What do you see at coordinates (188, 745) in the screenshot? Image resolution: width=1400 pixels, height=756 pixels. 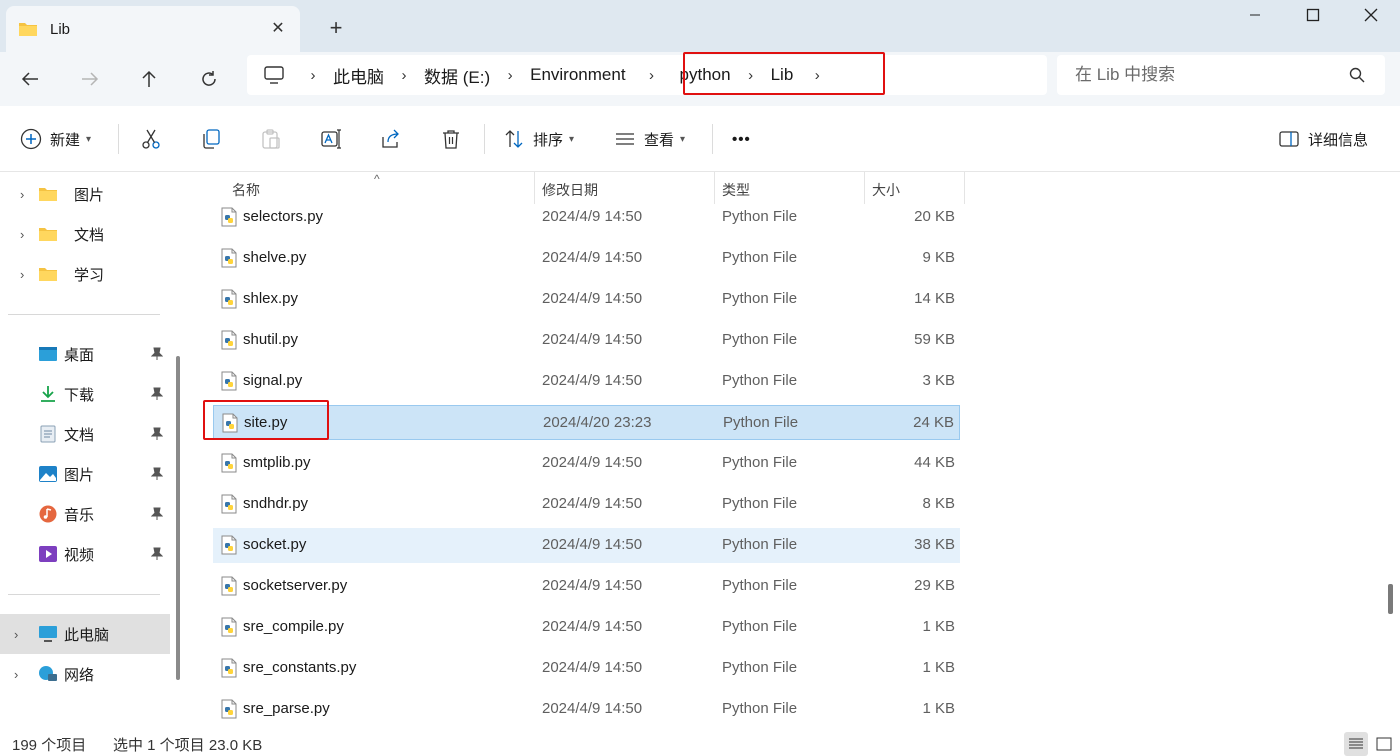 I see `selection-info: 选中 1 个项目 23.0 KB` at bounding box center [188, 745].